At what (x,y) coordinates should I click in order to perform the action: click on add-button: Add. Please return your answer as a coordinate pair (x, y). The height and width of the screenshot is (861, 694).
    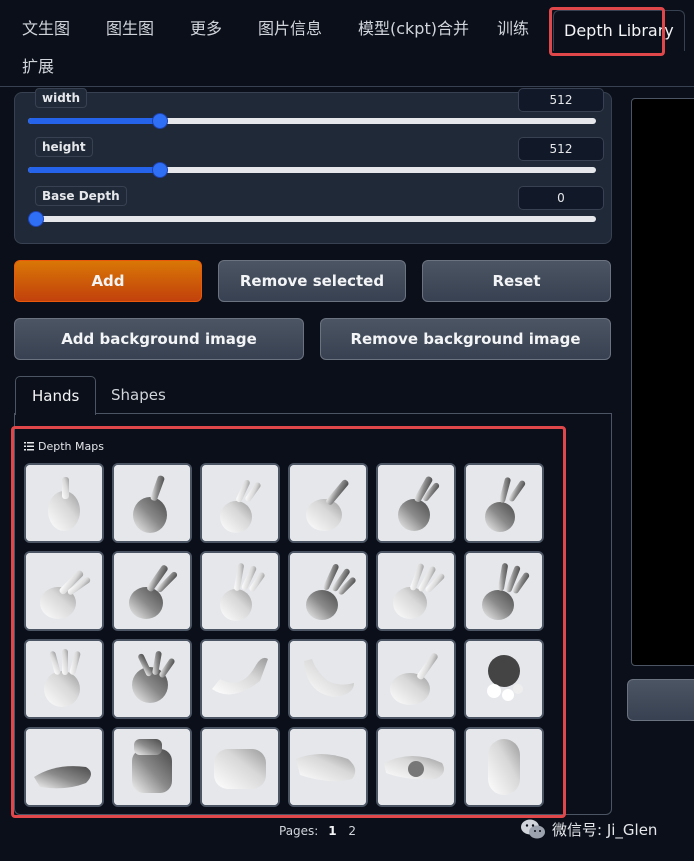
    Looking at the image, I should click on (108, 281).